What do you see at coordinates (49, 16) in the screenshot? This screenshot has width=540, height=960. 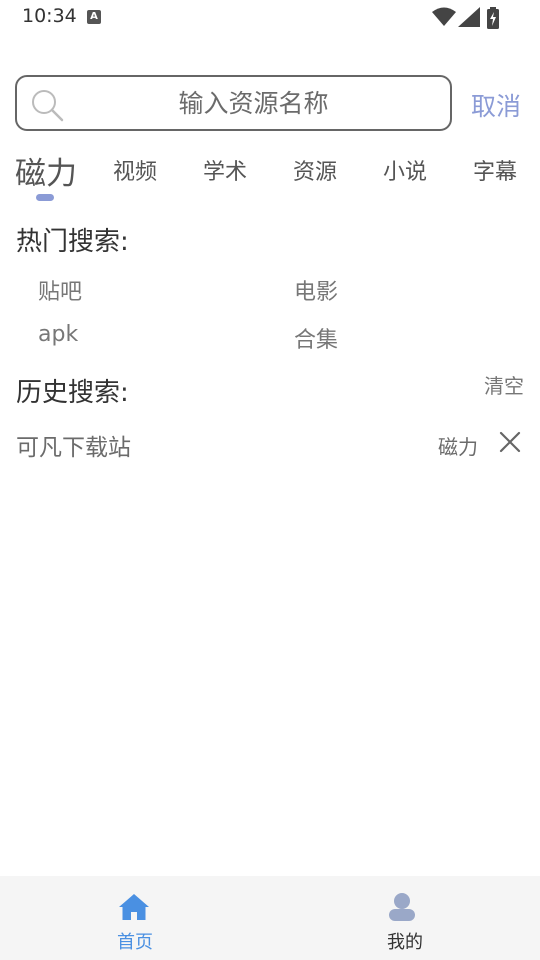 I see `status-time: 10:34` at bounding box center [49, 16].